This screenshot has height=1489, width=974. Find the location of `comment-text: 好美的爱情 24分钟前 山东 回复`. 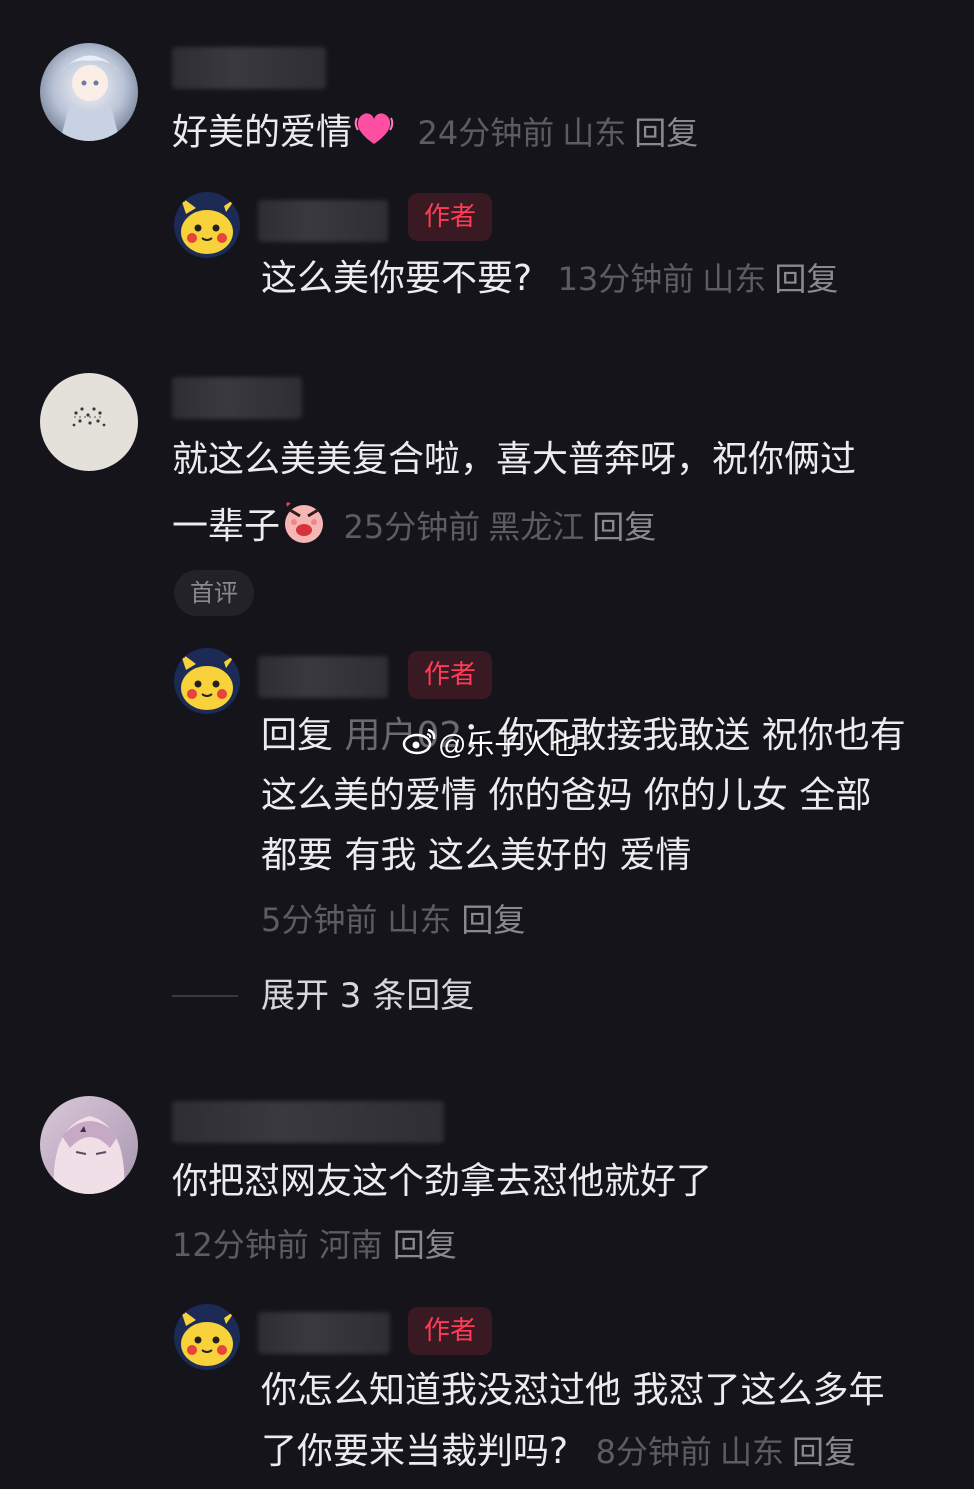

comment-text: 好美的爱情 24分钟前 山东 回复 is located at coordinates (439, 134).